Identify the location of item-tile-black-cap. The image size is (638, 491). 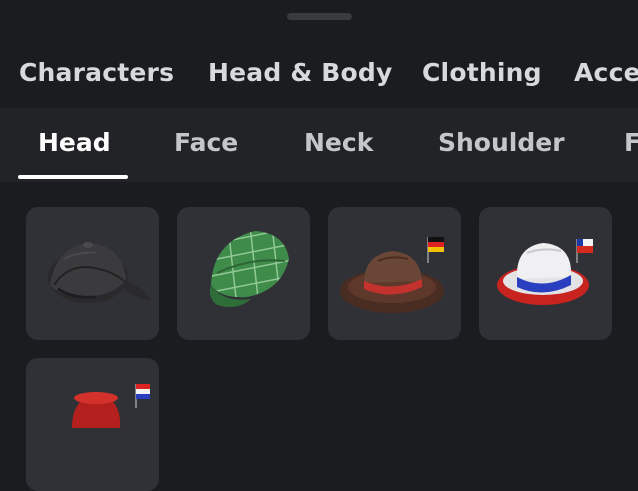
(92, 273).